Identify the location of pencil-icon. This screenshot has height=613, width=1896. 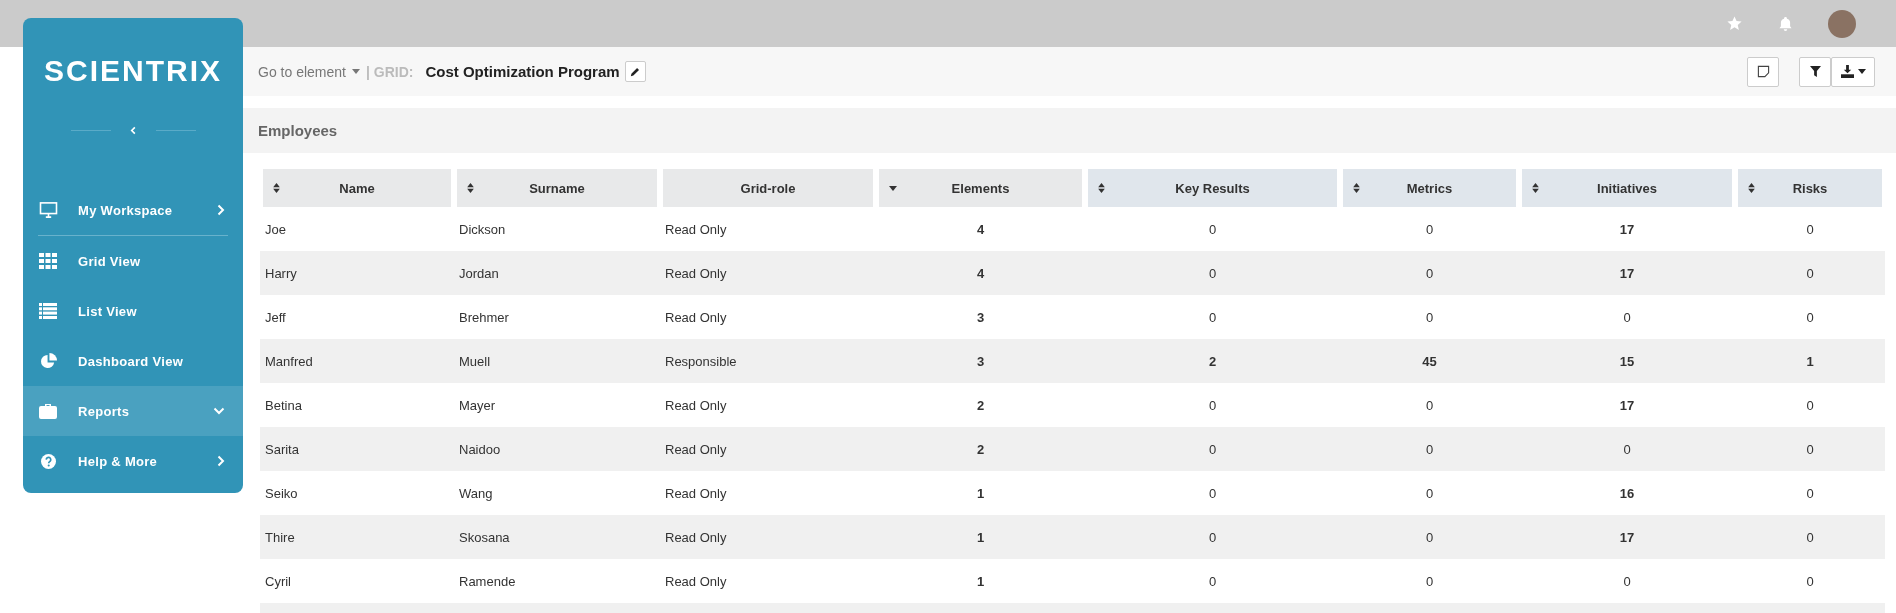
(635, 71).